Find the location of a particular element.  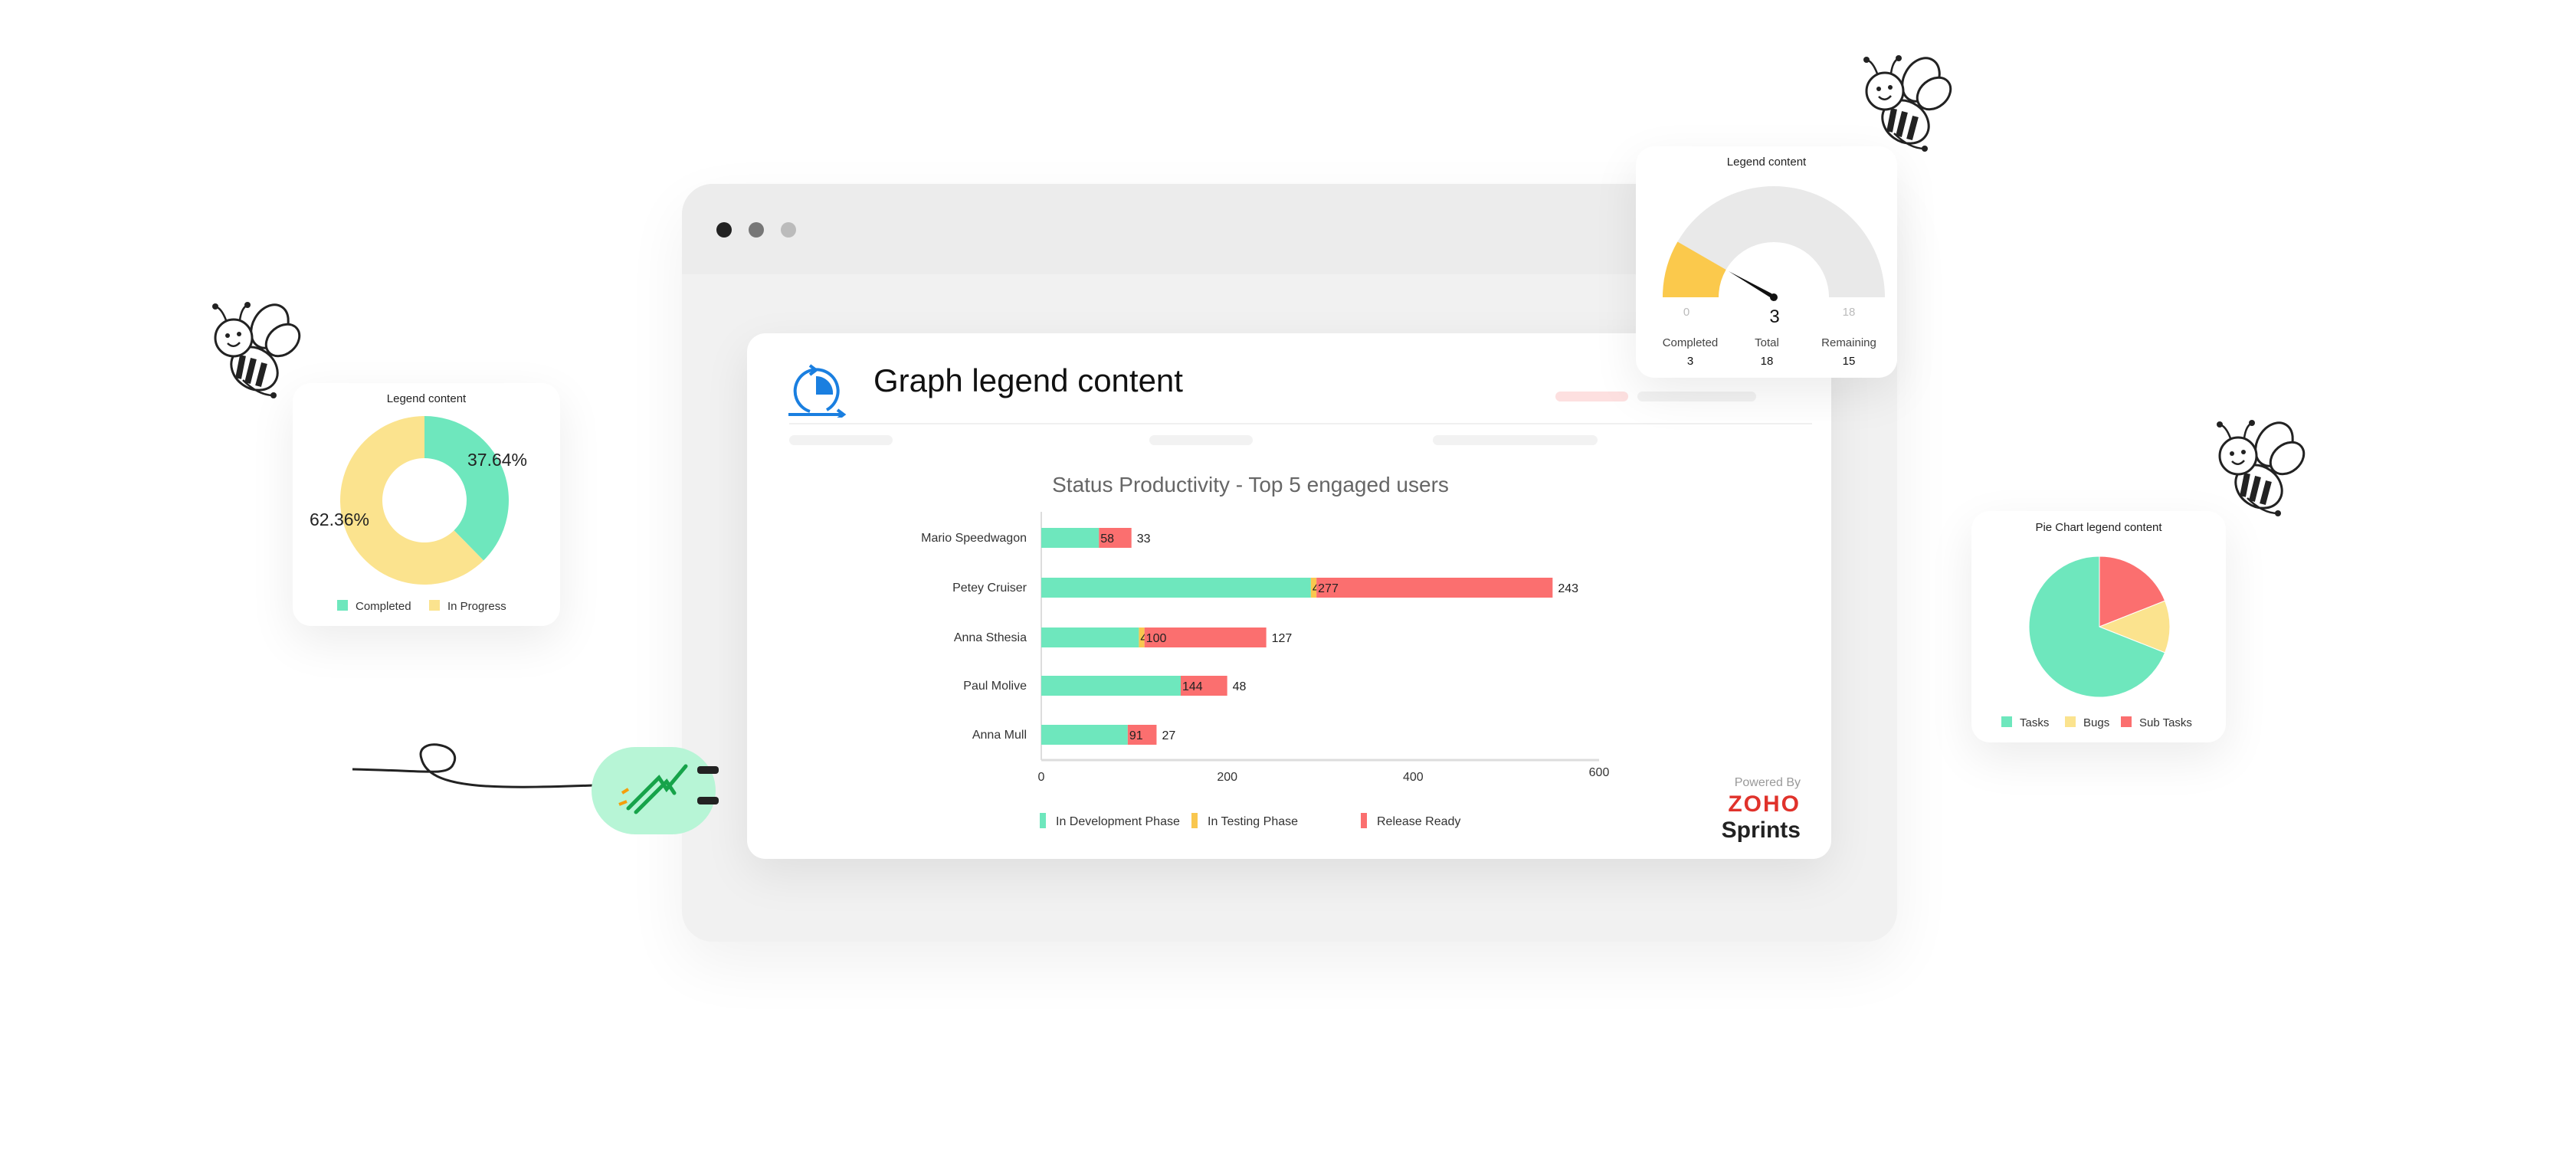

legend-label: Sub Tasks is located at coordinates (2165, 723).